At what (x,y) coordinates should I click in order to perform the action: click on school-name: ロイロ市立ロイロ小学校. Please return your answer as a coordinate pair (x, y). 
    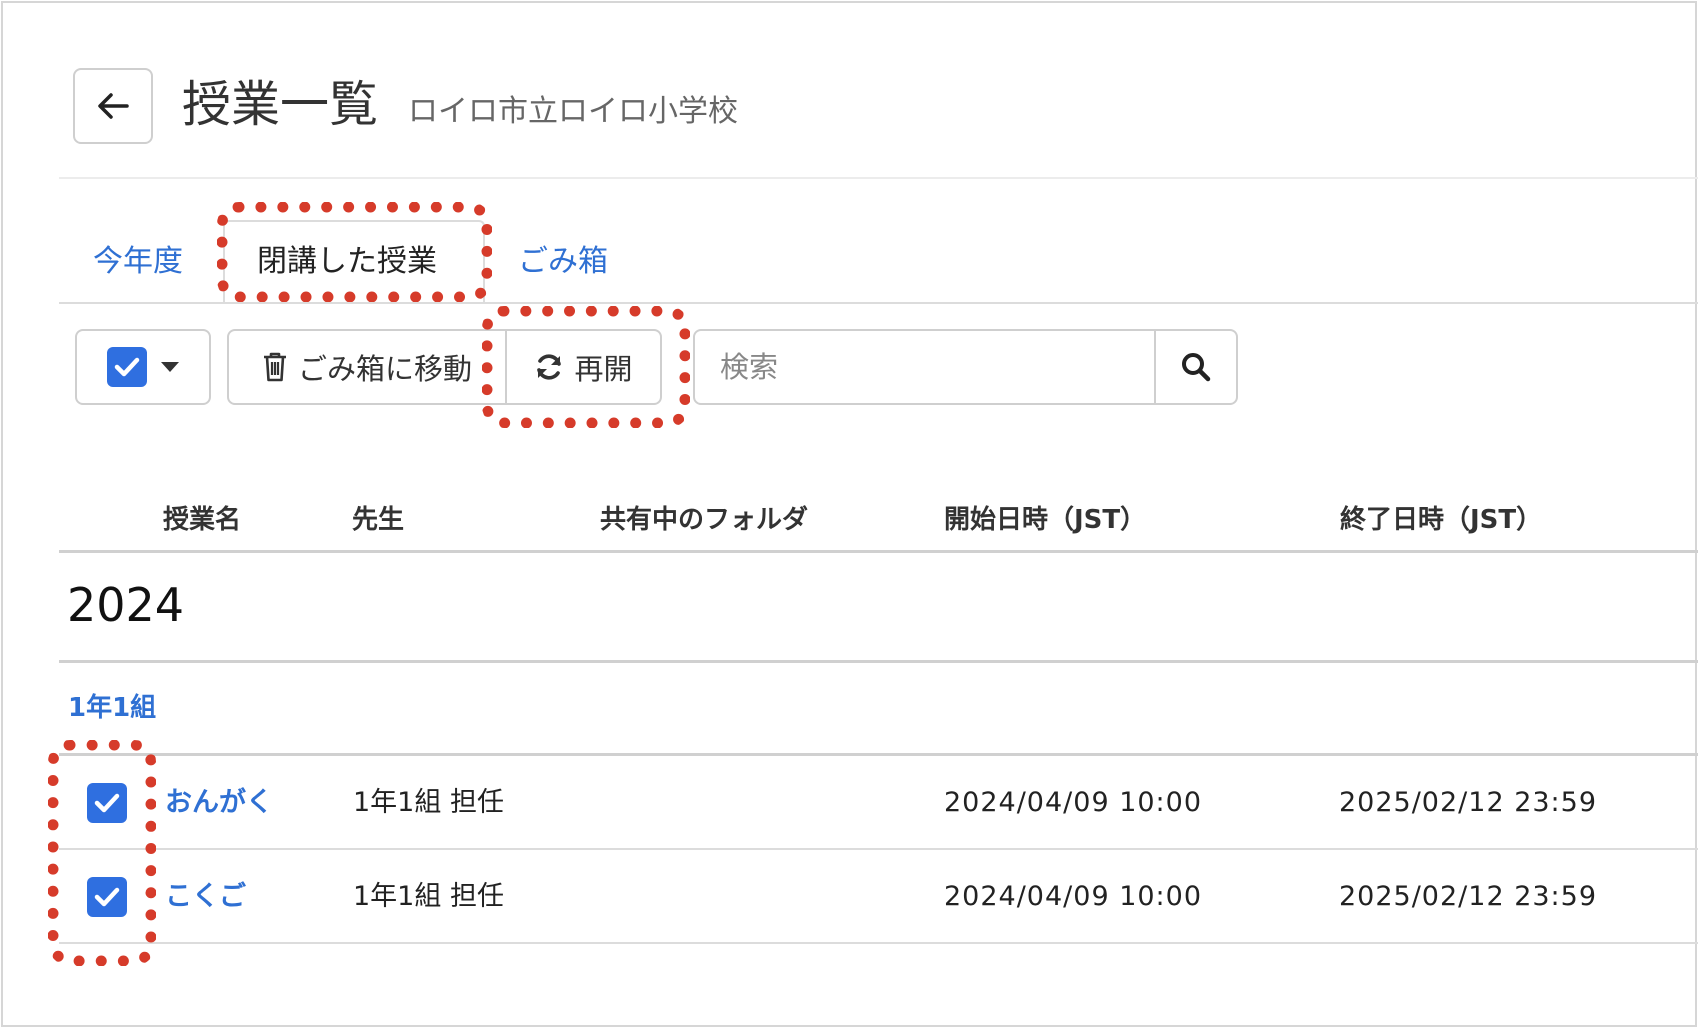
    Looking at the image, I should click on (573, 111).